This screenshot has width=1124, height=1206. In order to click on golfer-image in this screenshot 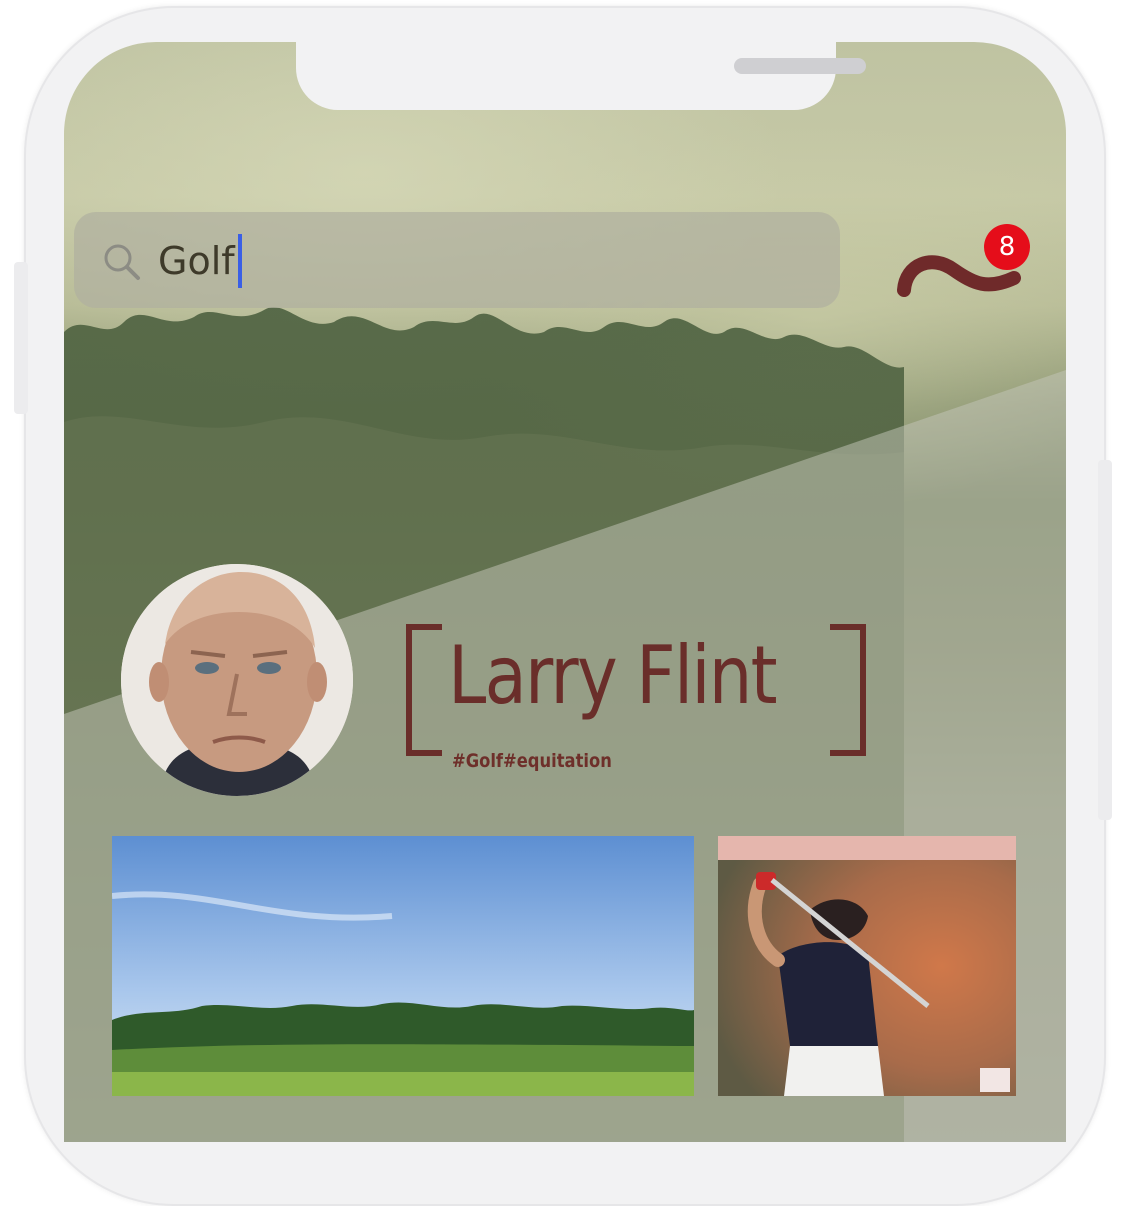, I will do `click(867, 966)`.